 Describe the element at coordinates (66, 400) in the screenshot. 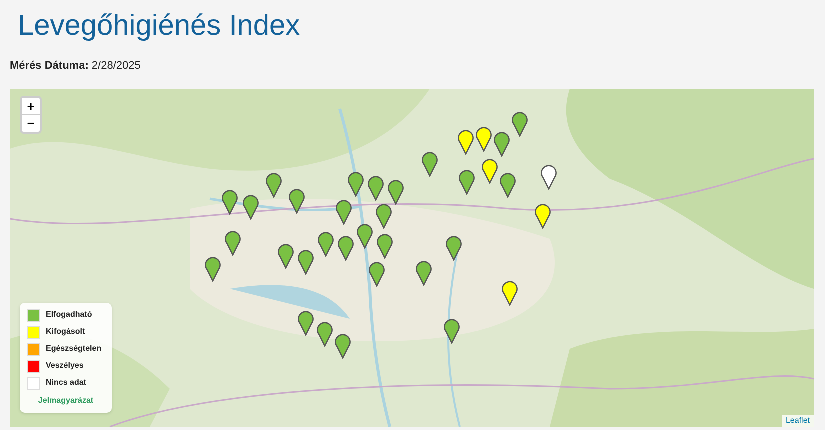

I see `legend-title: Jelmagyarázat` at that location.